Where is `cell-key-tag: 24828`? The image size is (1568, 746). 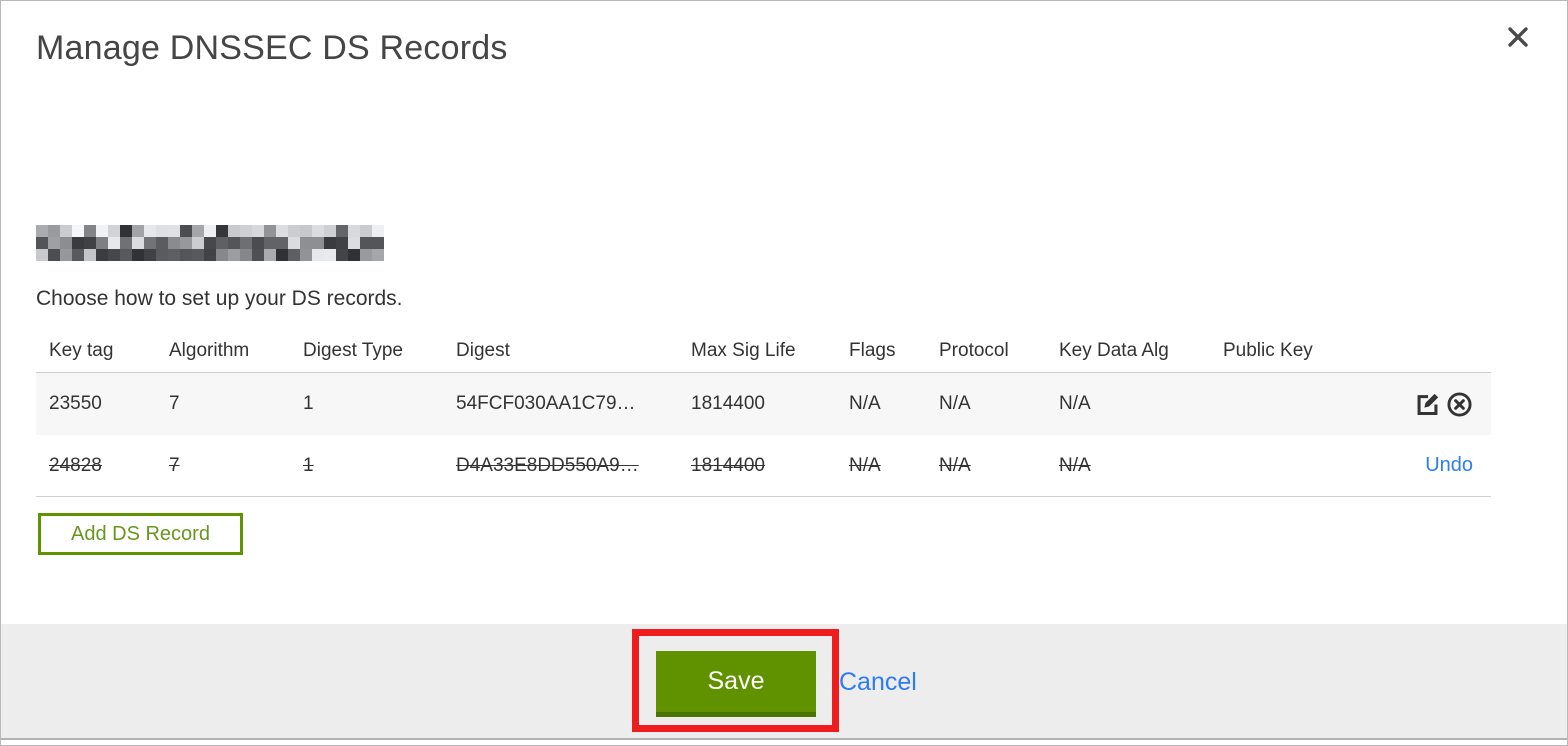
cell-key-tag: 24828 is located at coordinates (75, 465).